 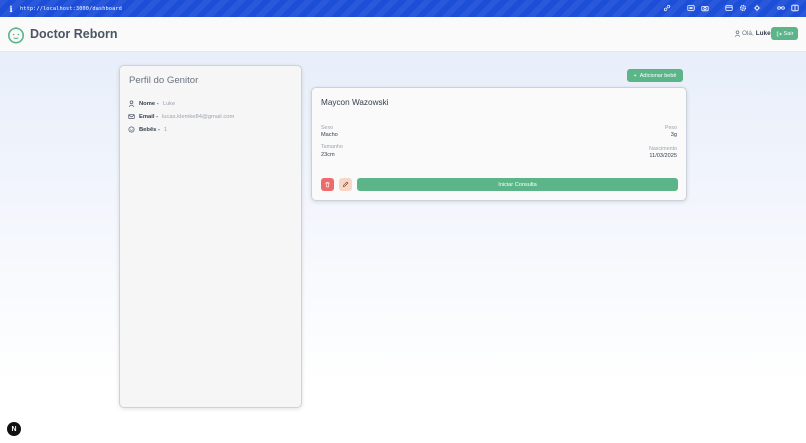 What do you see at coordinates (332, 147) in the screenshot?
I see `size-label: Tamanho` at bounding box center [332, 147].